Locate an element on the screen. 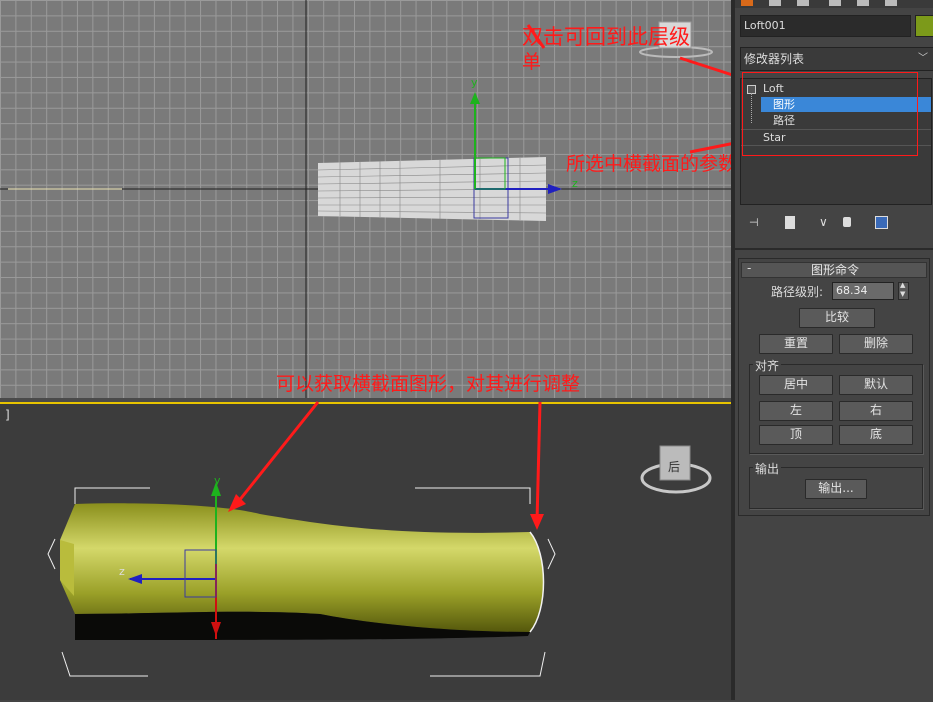  annotation-get-shape: 可以获取横截面图形，对其进行调整 is located at coordinates (428, 384).